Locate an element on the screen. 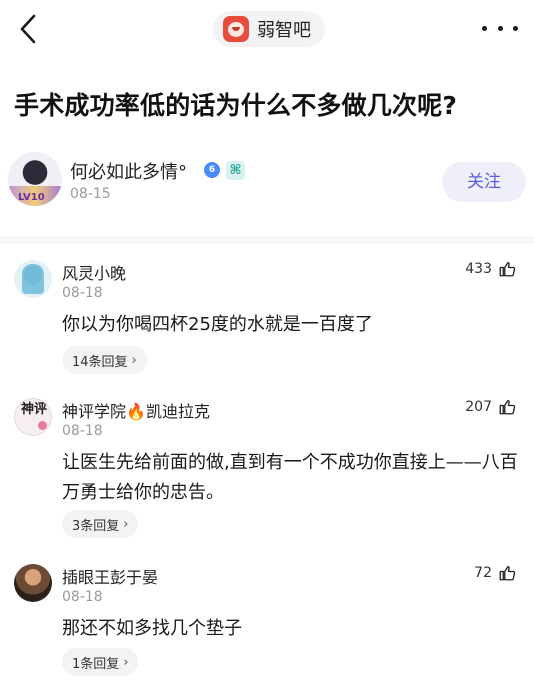 This screenshot has width=534, height=681. like-count: 72 is located at coordinates (483, 573).